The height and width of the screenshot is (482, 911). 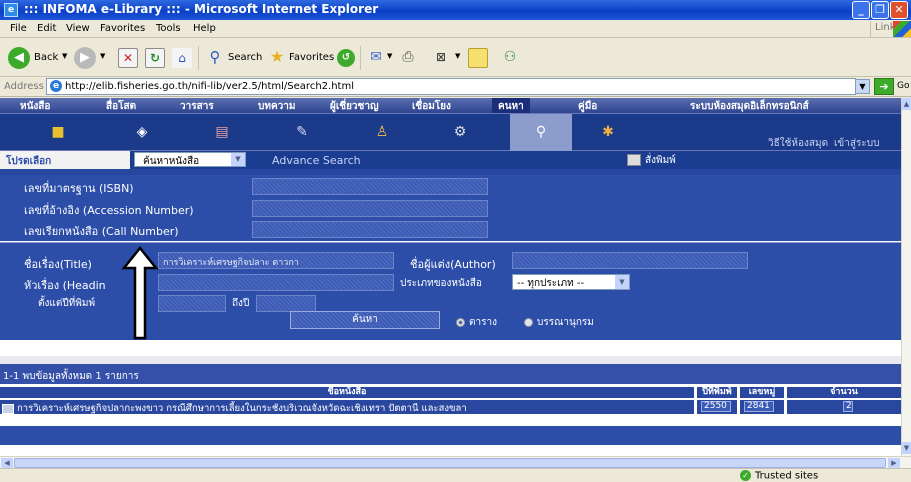 I want to click on menu-file: File, so click(x=18, y=28).